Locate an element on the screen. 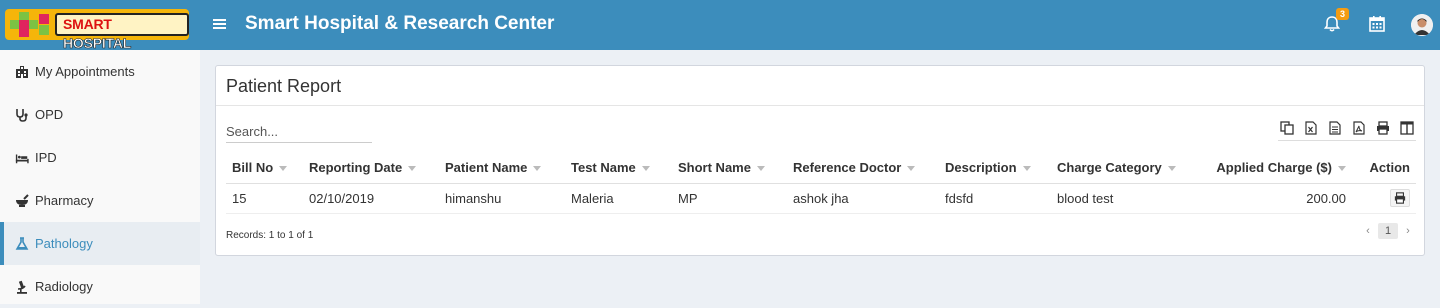 This screenshot has height=308, width=1440. column-header-test-name: Test Name is located at coordinates (618, 168).